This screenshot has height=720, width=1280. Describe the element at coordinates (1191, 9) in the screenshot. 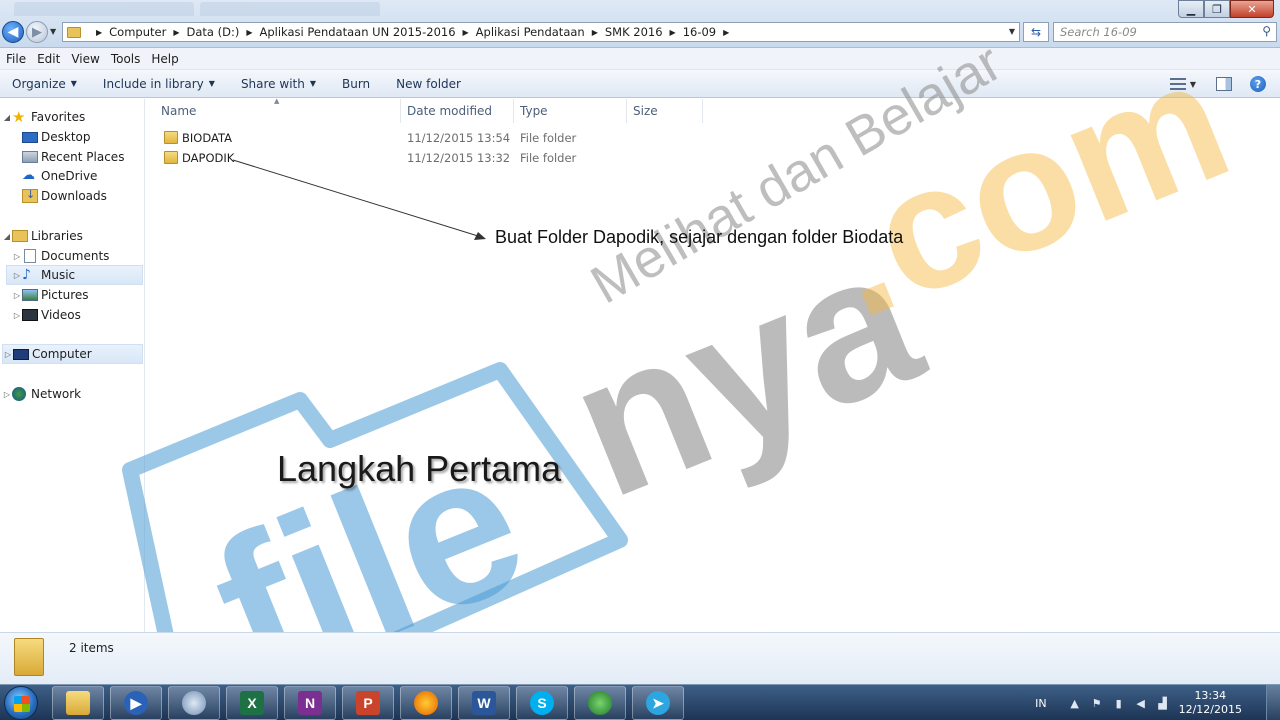

I see `minimize-button: ▁` at that location.